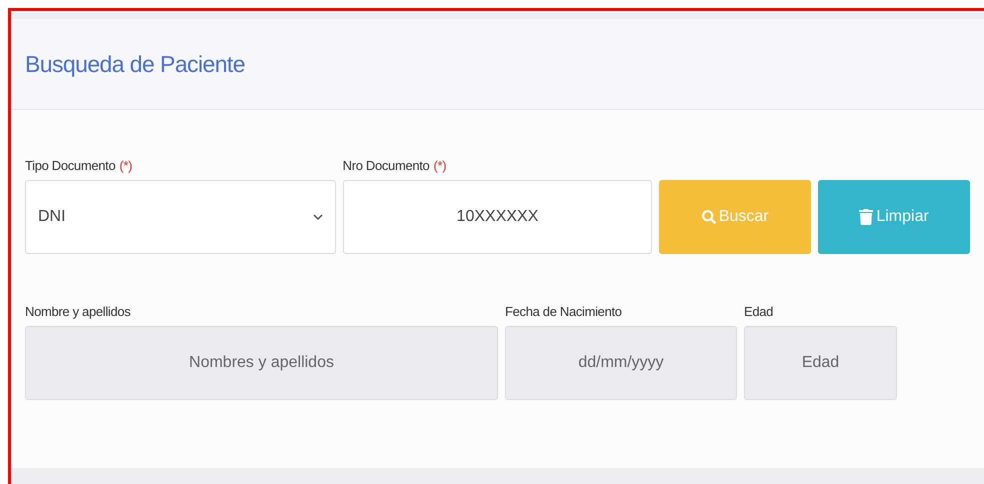 The image size is (984, 484). I want to click on field-label: Tipo Documento, so click(70, 166).